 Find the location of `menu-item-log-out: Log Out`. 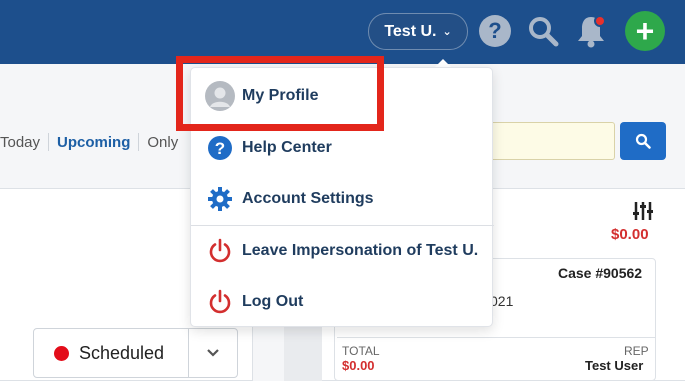

menu-item-log-out: Log Out is located at coordinates (342, 302).